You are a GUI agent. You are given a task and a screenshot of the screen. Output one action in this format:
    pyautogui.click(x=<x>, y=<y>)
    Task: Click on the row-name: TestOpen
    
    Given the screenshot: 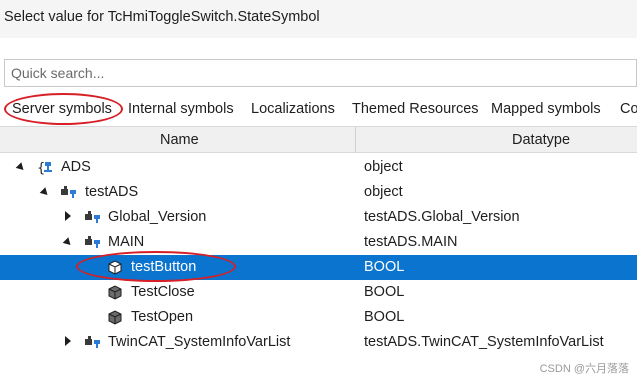 What is the action you would take?
    pyautogui.click(x=162, y=317)
    